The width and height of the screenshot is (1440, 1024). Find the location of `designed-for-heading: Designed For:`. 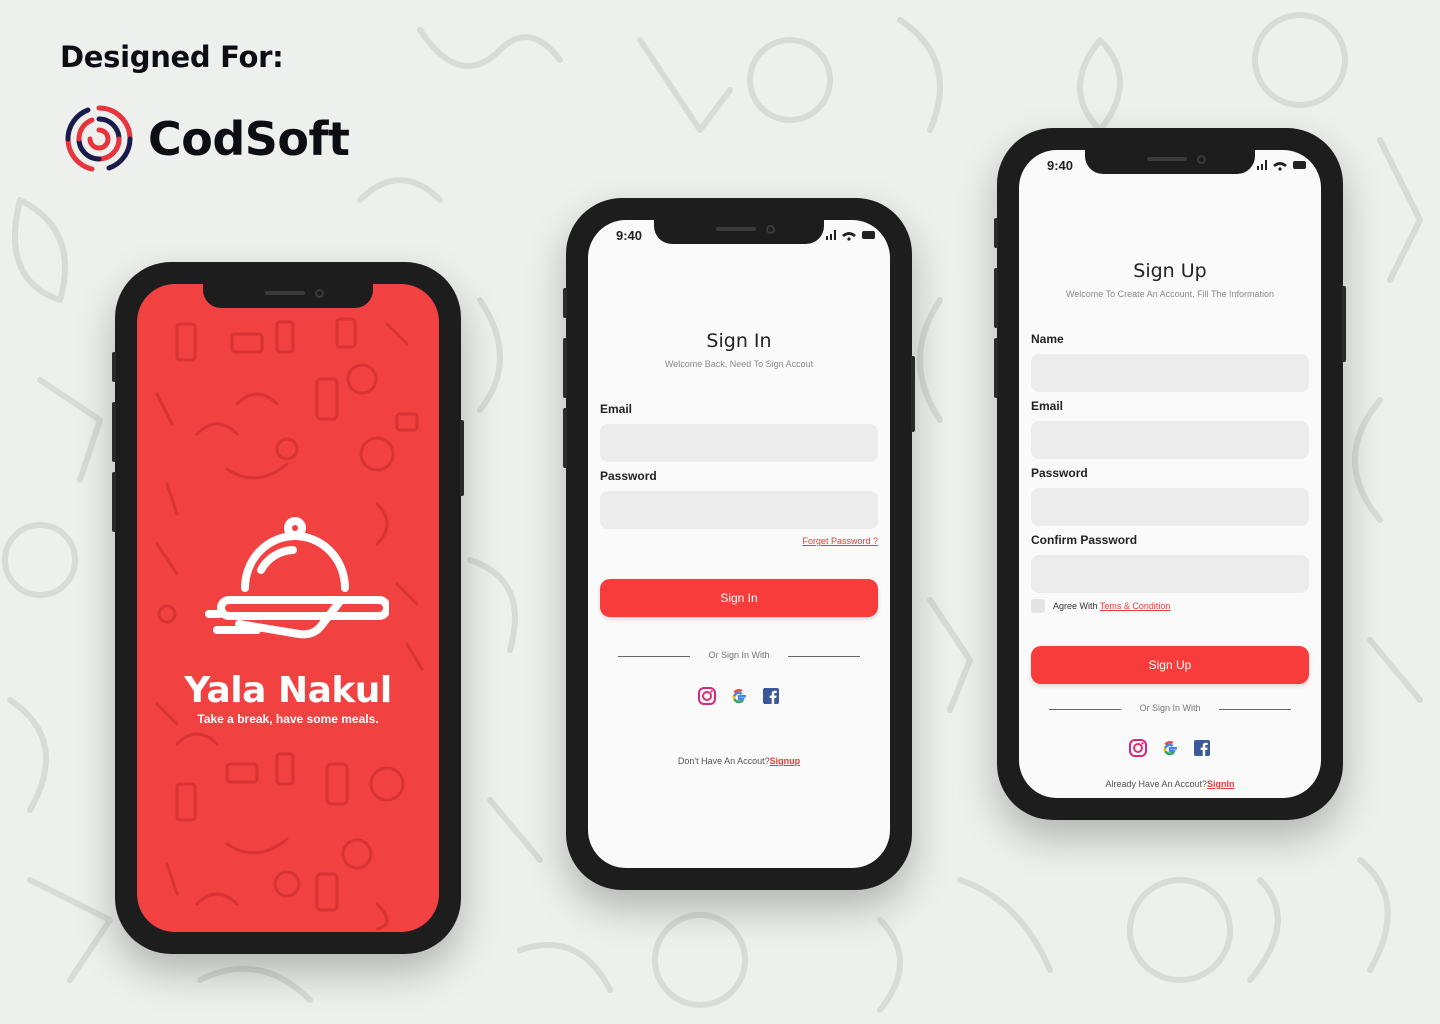

designed-for-heading: Designed For: is located at coordinates (172, 57).